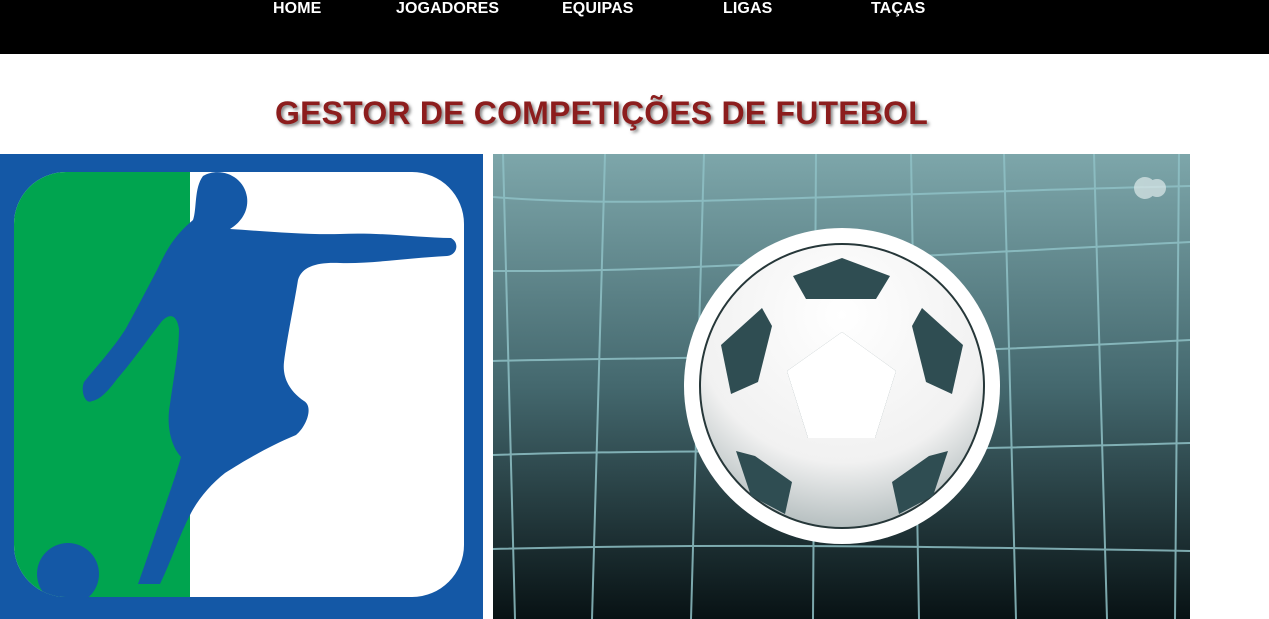  I want to click on nav-ligas-link: LIGAS, so click(747, 8).